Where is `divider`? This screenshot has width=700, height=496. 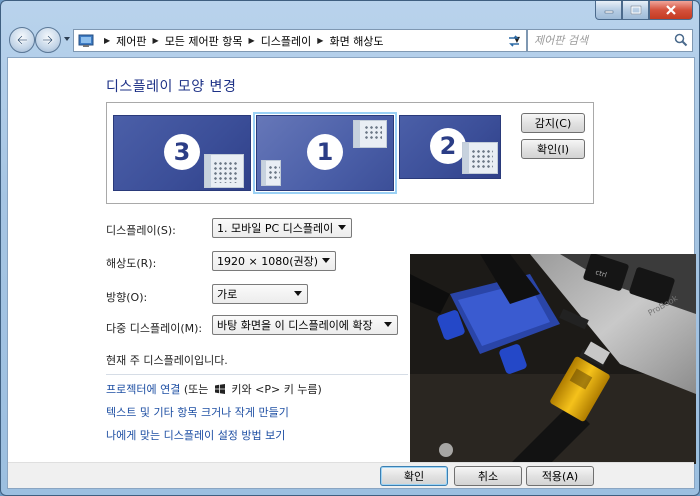 divider is located at coordinates (257, 374).